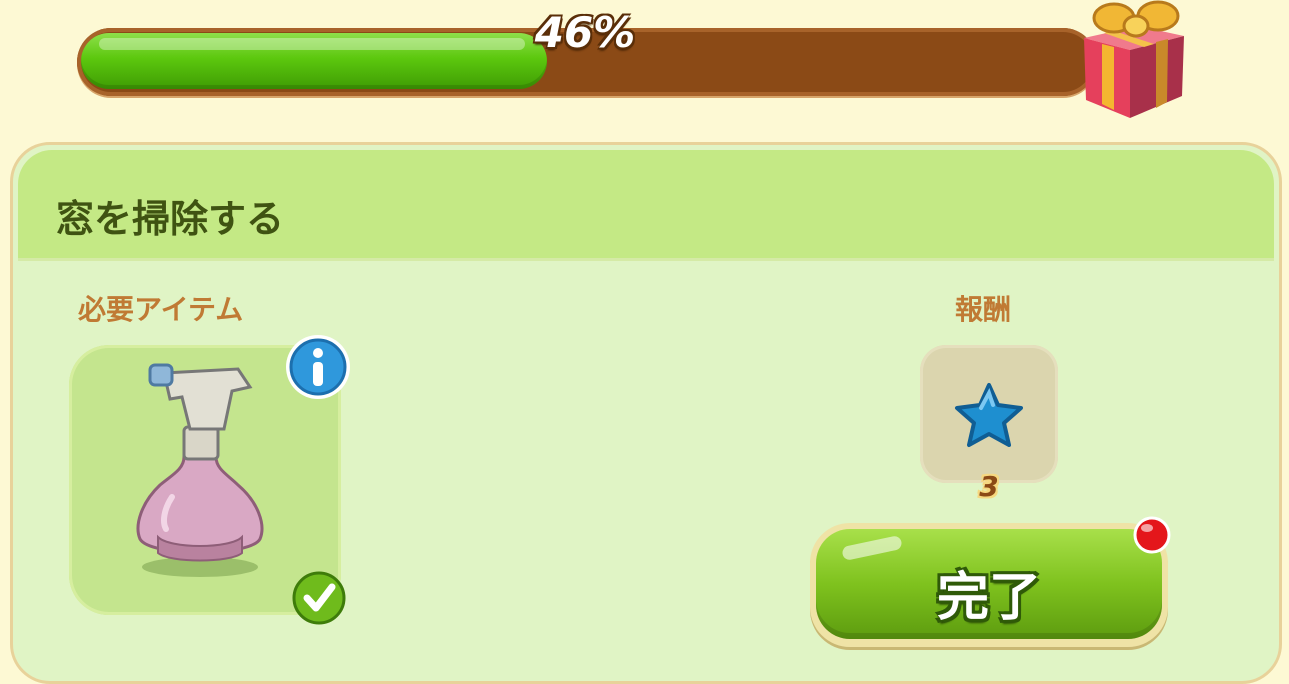 Image resolution: width=1289 pixels, height=684 pixels. I want to click on red-dot-icon, so click(1152, 535).